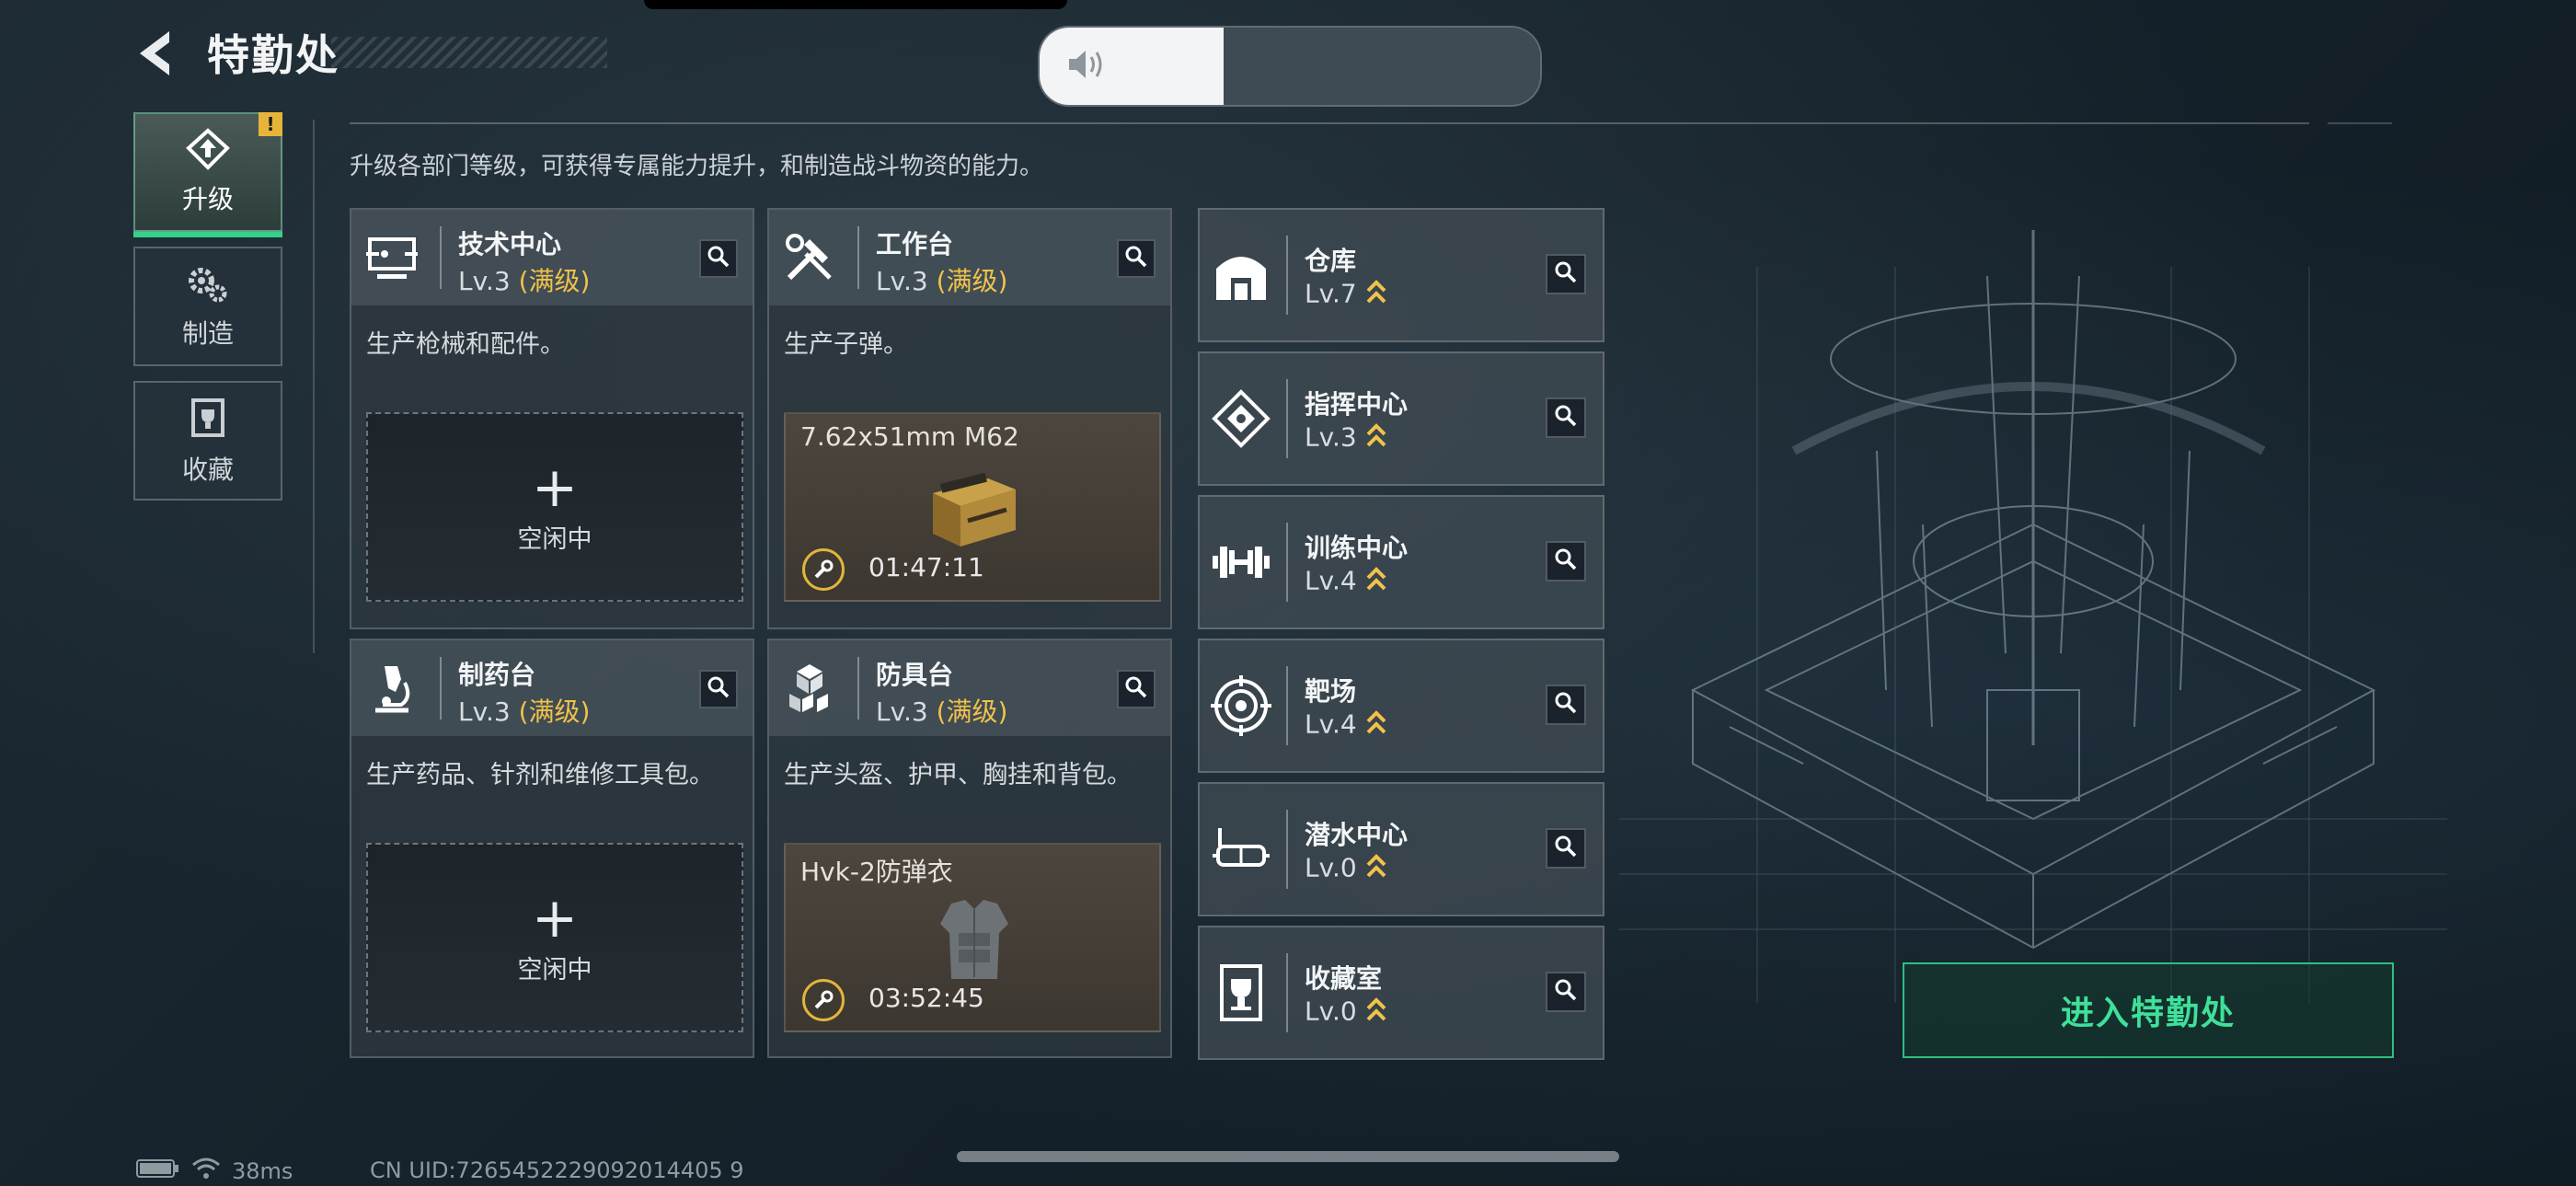 This screenshot has width=2576, height=1186. Describe the element at coordinates (958, 775) in the screenshot. I see `workshop-description: 生产头盔、护甲、胸挂和背包。` at that location.